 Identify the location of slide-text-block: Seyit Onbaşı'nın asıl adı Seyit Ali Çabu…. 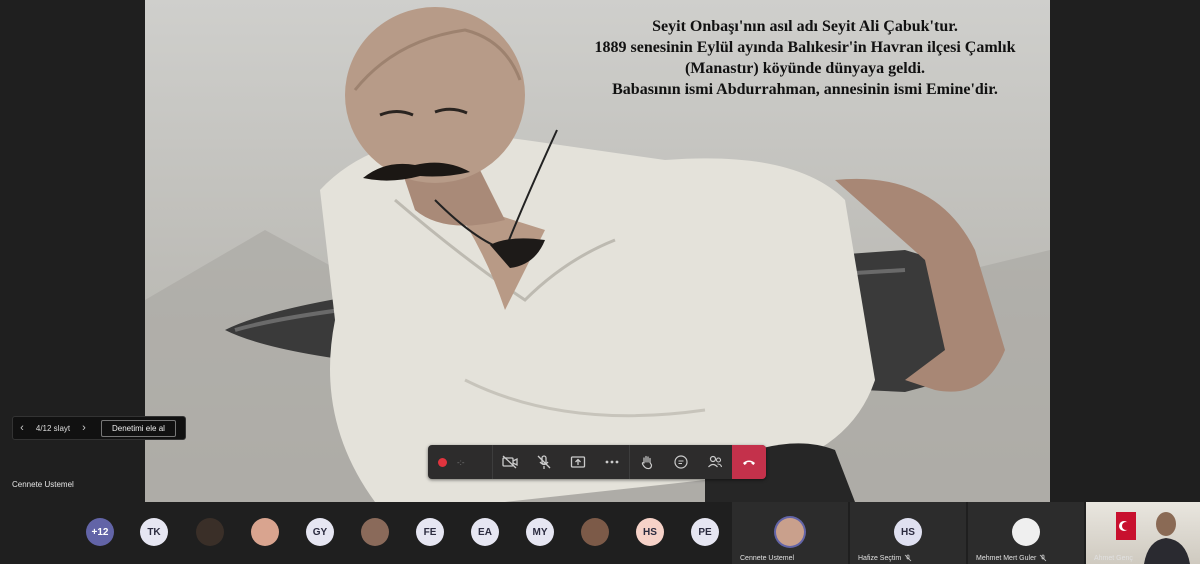
(805, 58).